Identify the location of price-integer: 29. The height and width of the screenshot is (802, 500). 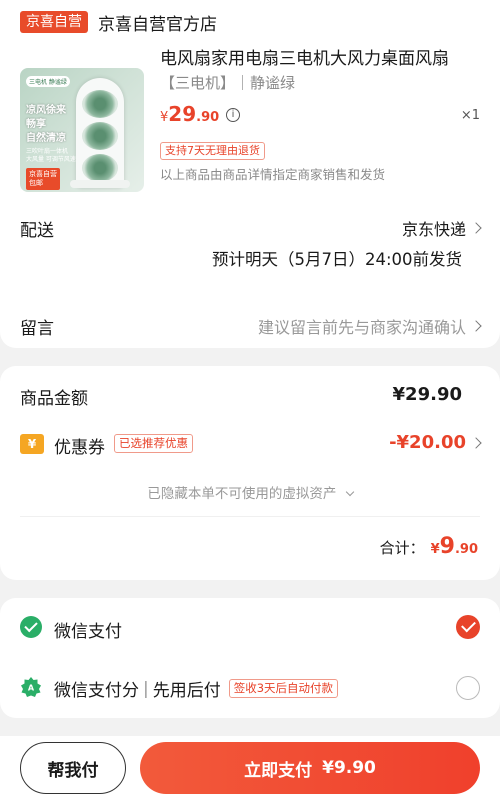
(182, 114).